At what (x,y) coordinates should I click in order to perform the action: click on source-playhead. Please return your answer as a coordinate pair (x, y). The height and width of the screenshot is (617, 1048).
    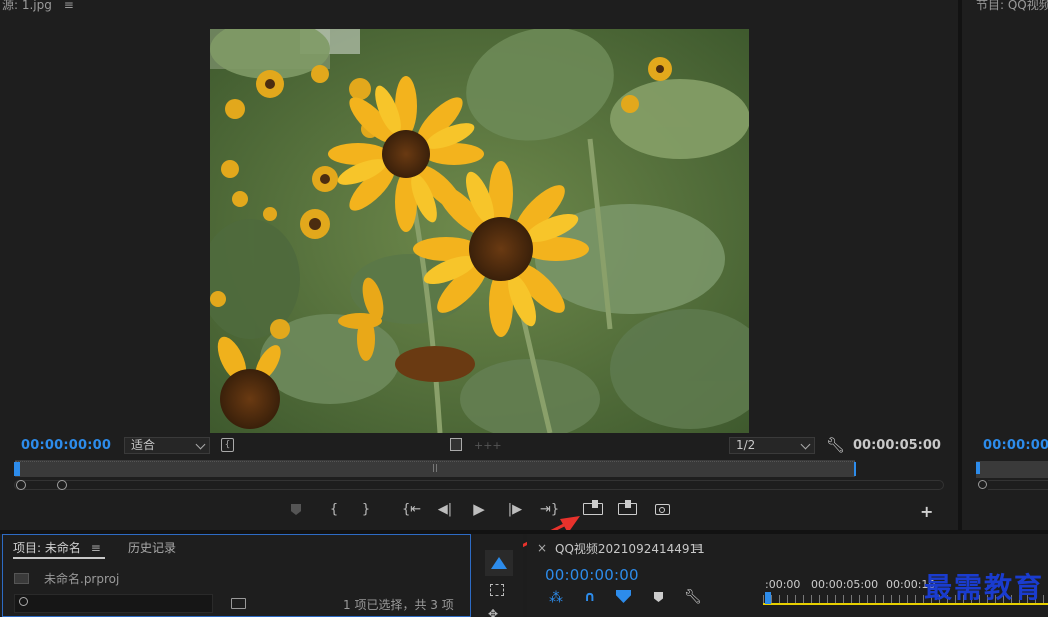
    Looking at the image, I should click on (17, 469).